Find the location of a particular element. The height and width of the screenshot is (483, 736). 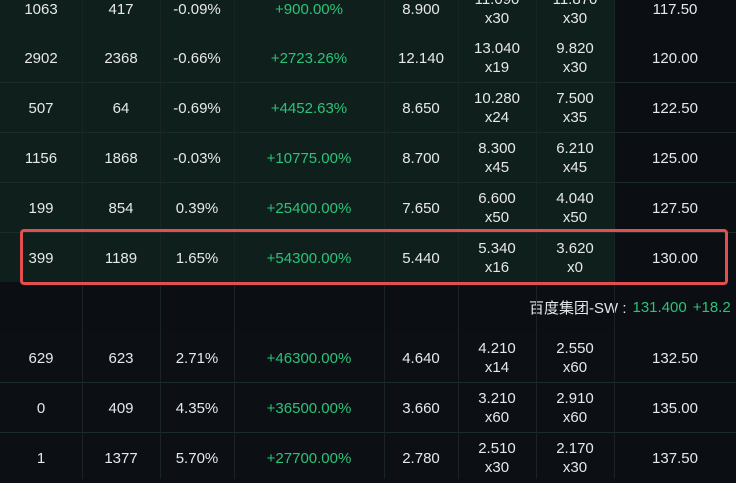

volume: 1377 is located at coordinates (121, 458).